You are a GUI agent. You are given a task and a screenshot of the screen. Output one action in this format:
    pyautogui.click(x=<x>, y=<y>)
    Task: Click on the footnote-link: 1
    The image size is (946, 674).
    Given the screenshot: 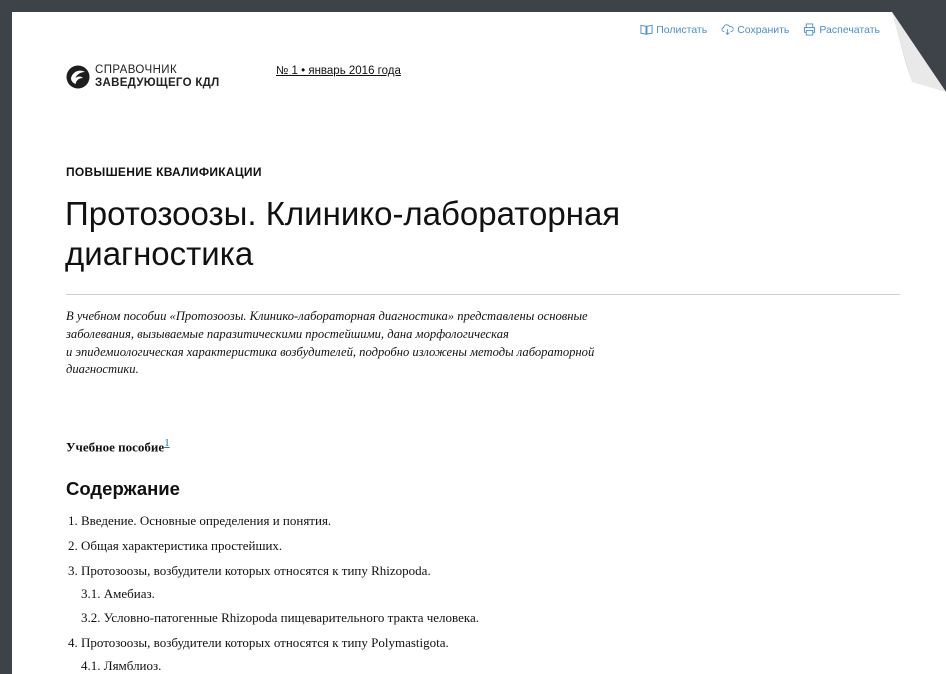 What is the action you would take?
    pyautogui.click(x=167, y=443)
    